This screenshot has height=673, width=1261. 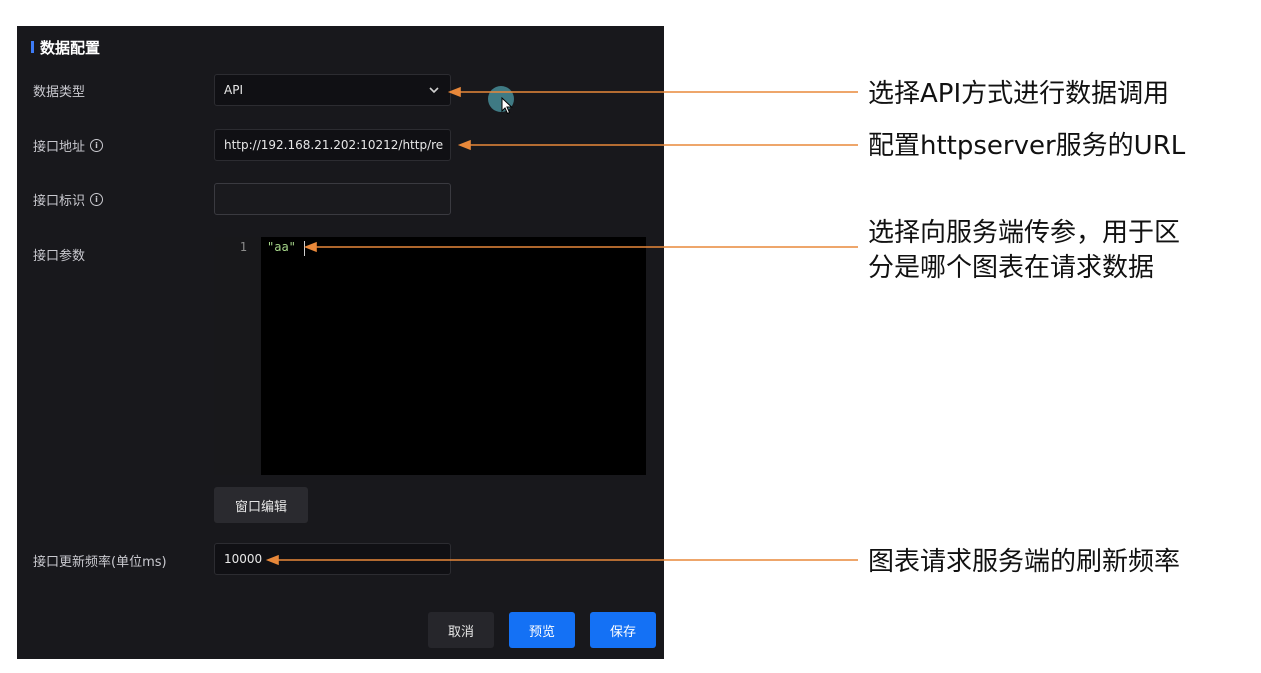 What do you see at coordinates (1024, 233) in the screenshot?
I see `annotation-api-params-line1: 选择向服务端传参，用于区` at bounding box center [1024, 233].